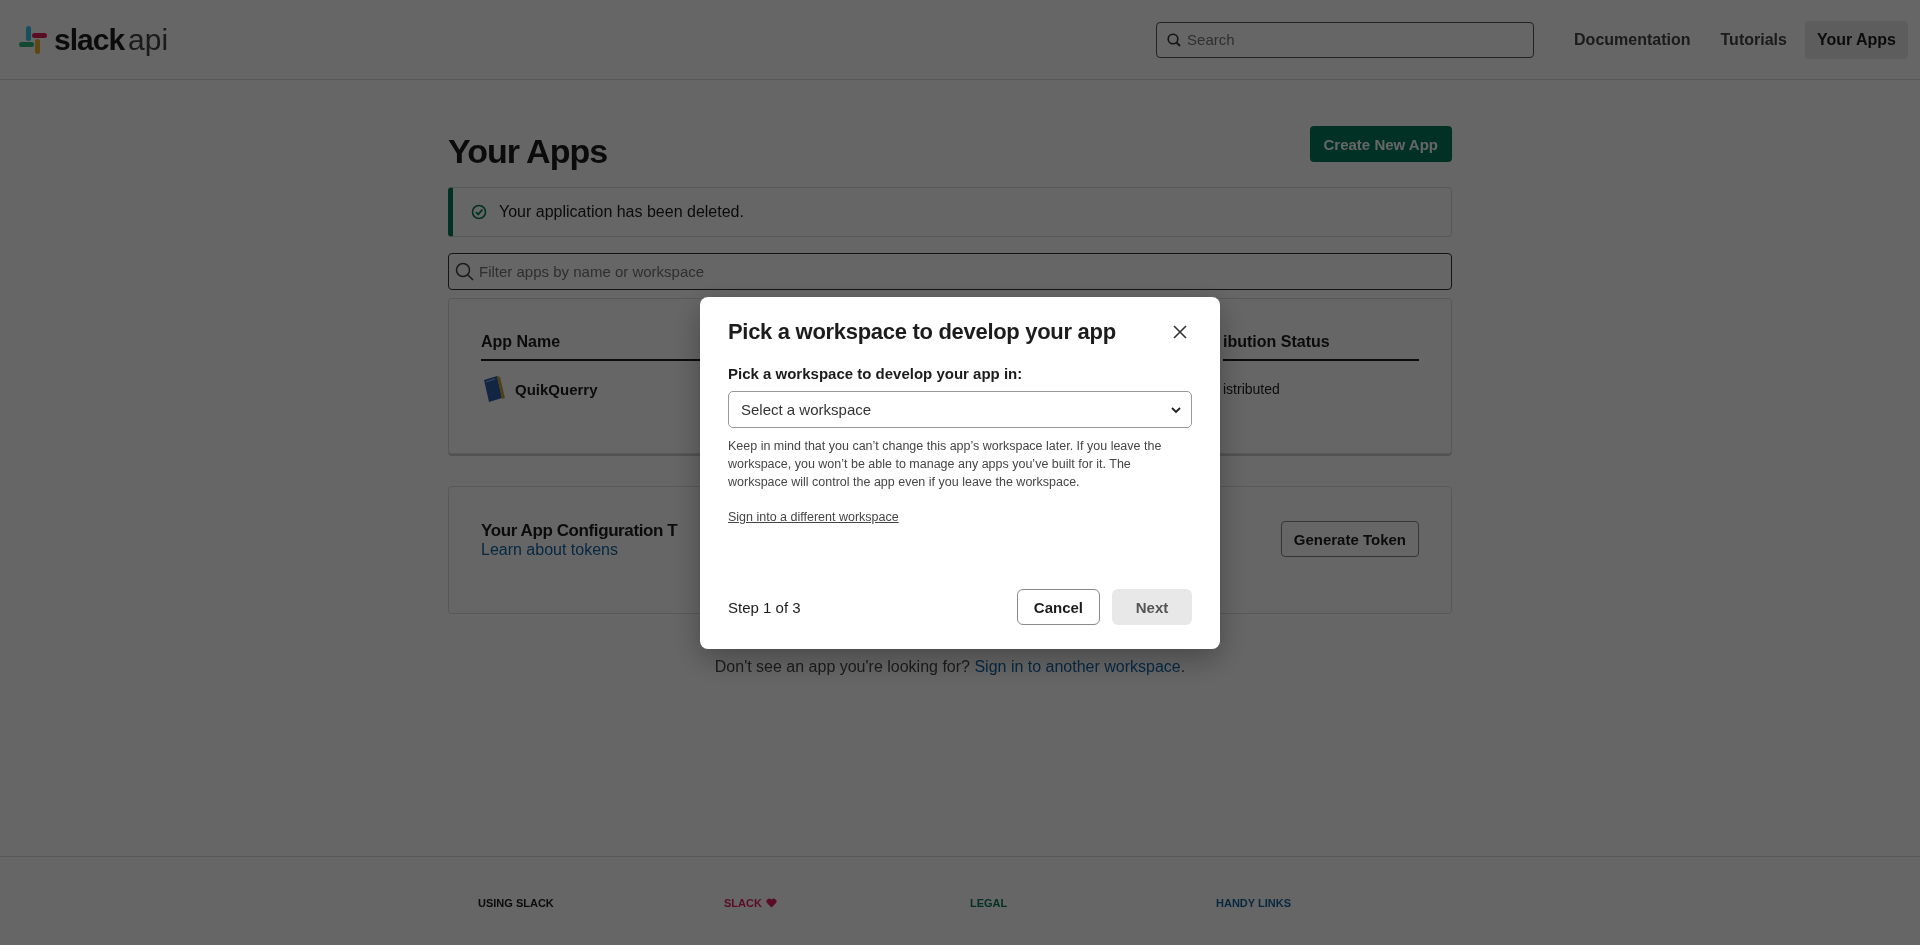  I want to click on page-title: Your Apps, so click(528, 151).